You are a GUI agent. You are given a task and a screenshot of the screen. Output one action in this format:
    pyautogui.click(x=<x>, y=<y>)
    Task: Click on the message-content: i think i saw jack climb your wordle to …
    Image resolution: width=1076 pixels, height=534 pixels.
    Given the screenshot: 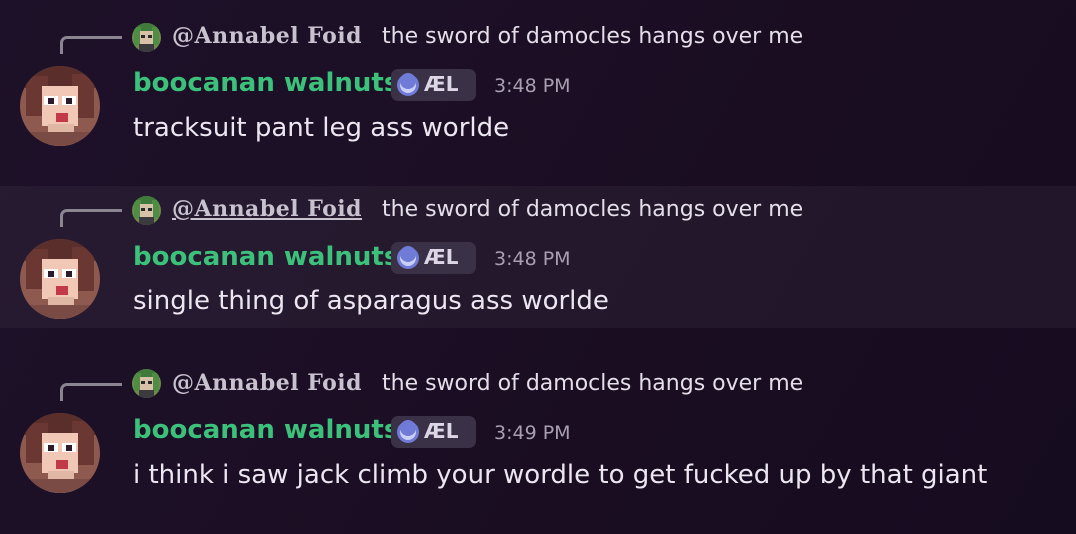 What is the action you would take?
    pyautogui.click(x=560, y=475)
    